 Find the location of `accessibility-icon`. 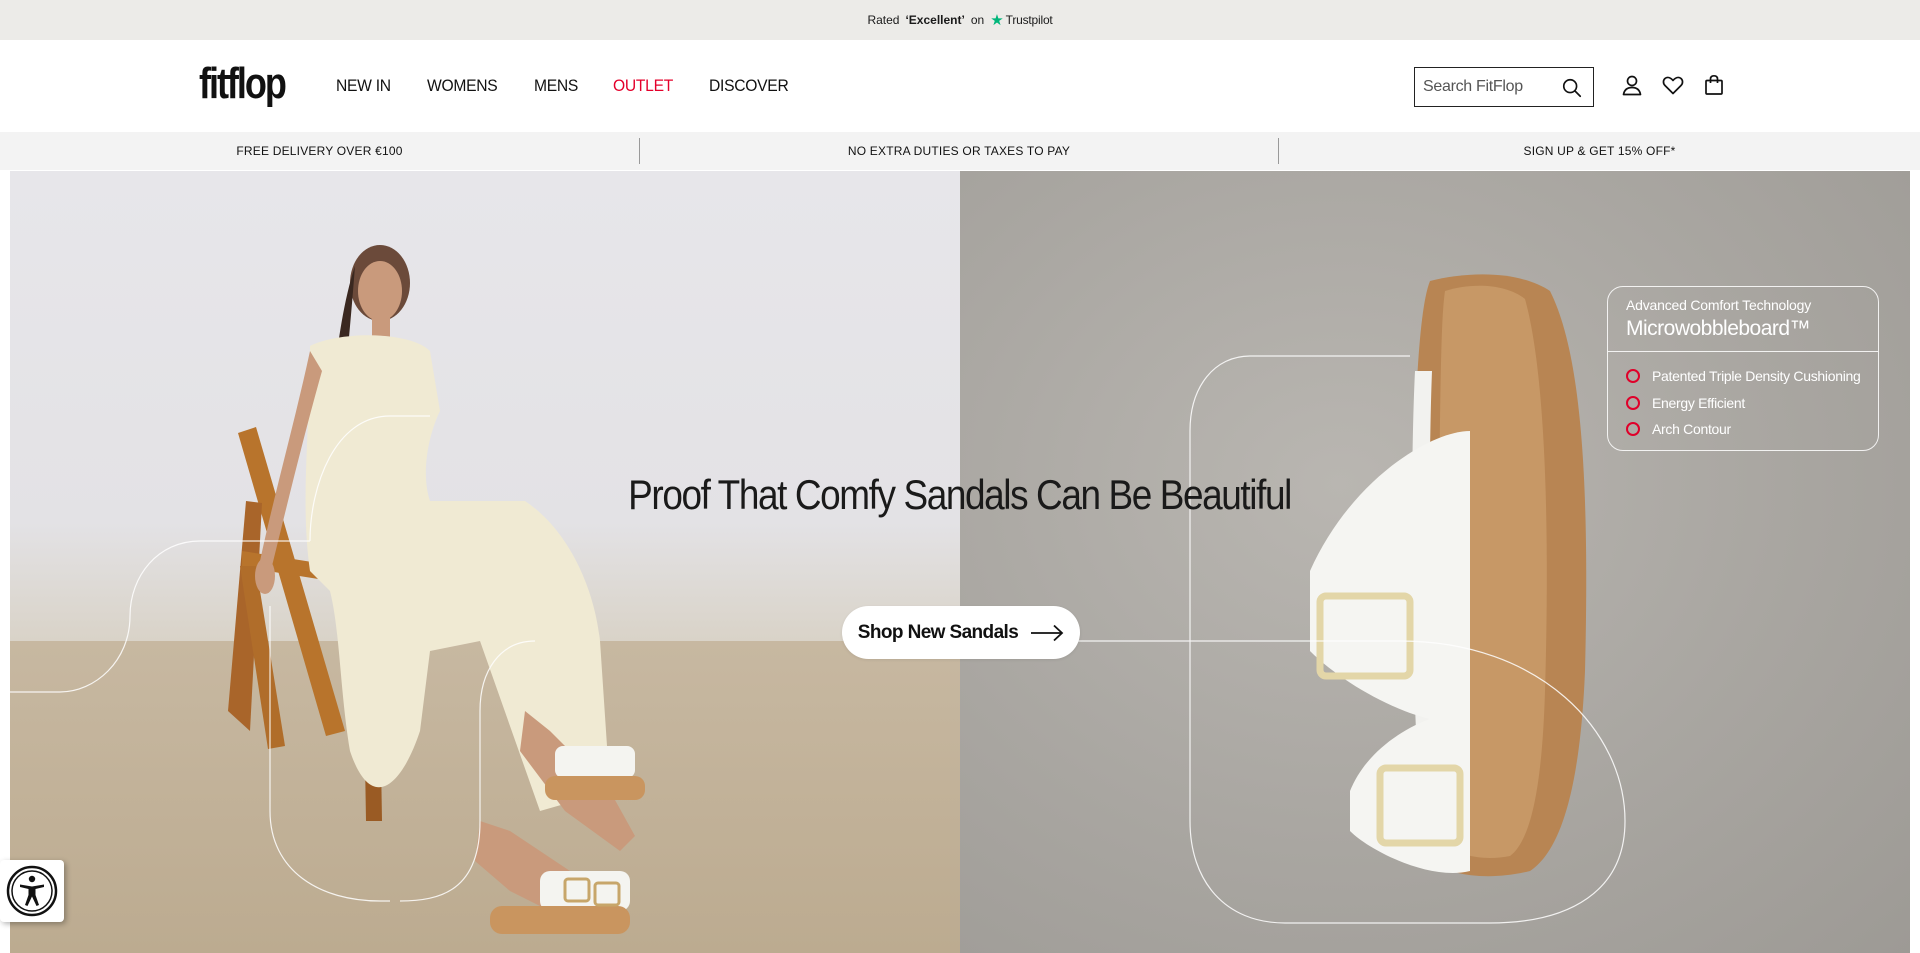

accessibility-icon is located at coordinates (32, 891).